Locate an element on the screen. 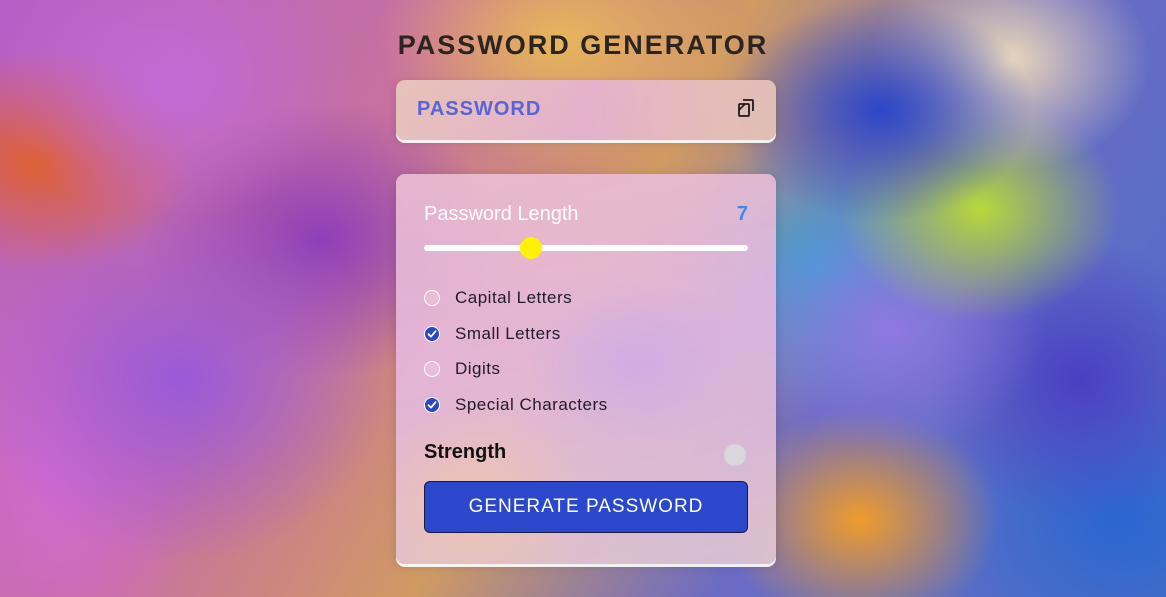 The height and width of the screenshot is (597, 1166). option-label: Special Characters is located at coordinates (531, 404).